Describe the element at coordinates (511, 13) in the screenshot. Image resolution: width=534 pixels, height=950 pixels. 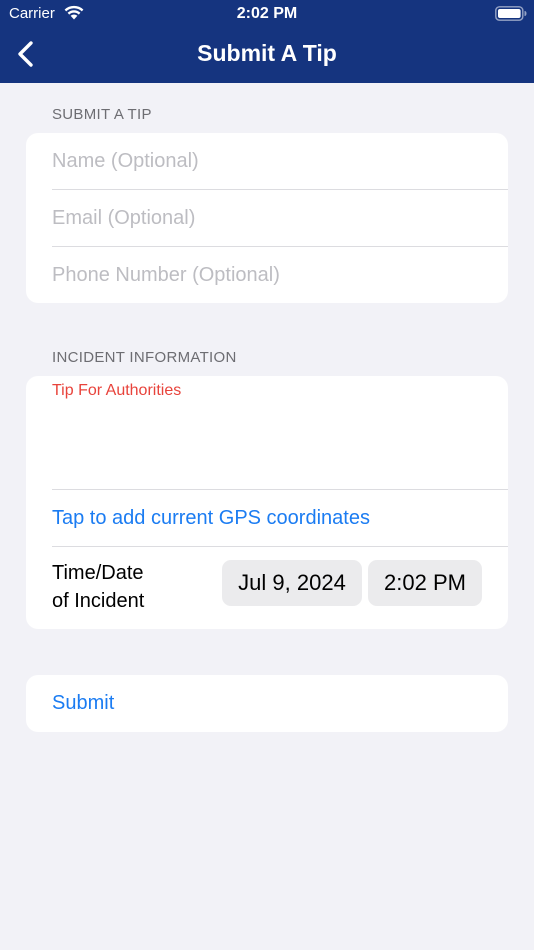
I see `battery-icon` at that location.